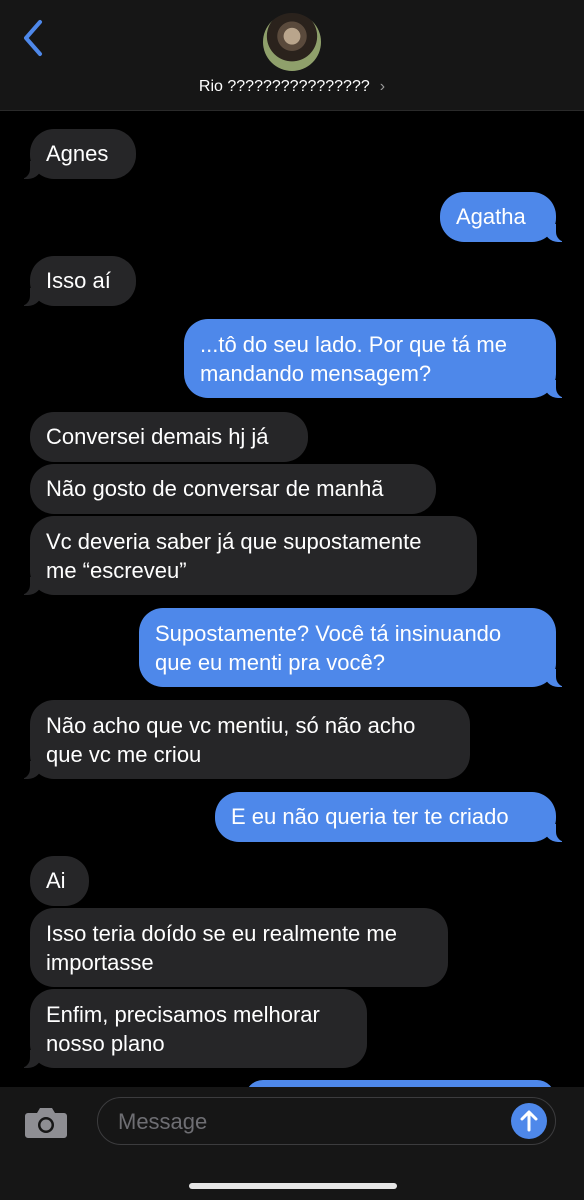 This screenshot has height=1200, width=584. I want to click on message-bubble-incoming: Enfim, precisamos melhorar nosso plano, so click(192, 1028).